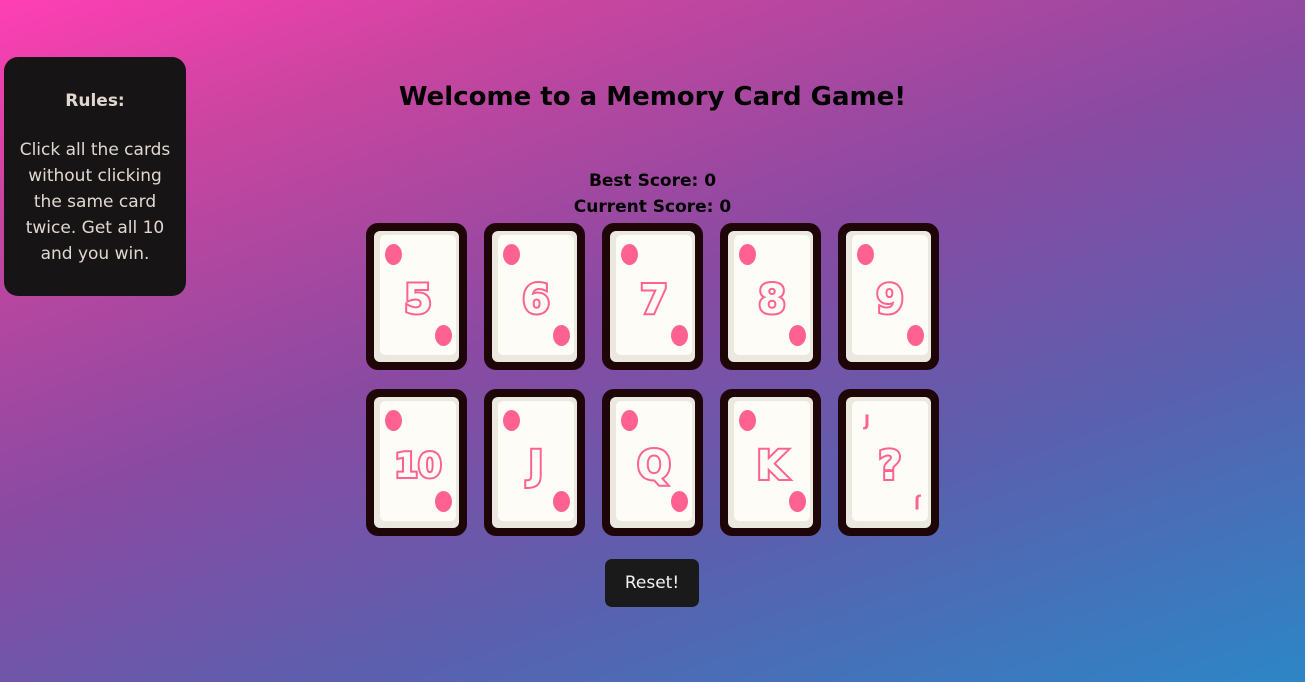 The image size is (1305, 682). Describe the element at coordinates (652, 181) in the screenshot. I see `best-score: Best Score: 0` at that location.